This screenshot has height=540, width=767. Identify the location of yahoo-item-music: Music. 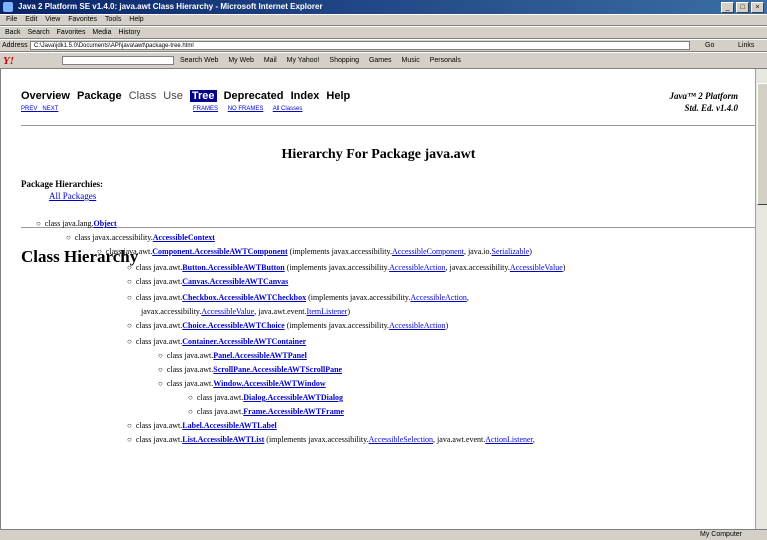
(410, 60).